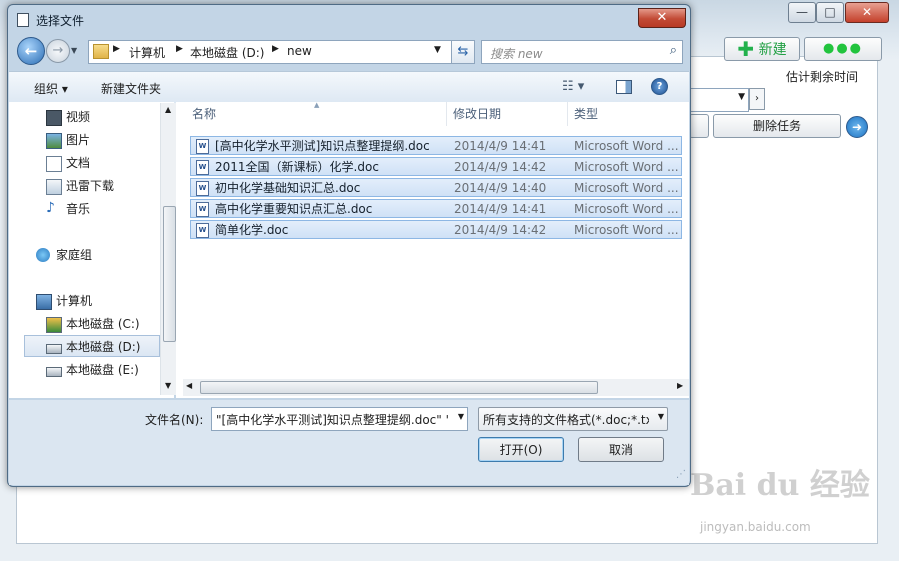 The height and width of the screenshot is (561, 899). Describe the element at coordinates (147, 52) in the screenshot. I see `breadcrumb-computer: 计算机` at that location.